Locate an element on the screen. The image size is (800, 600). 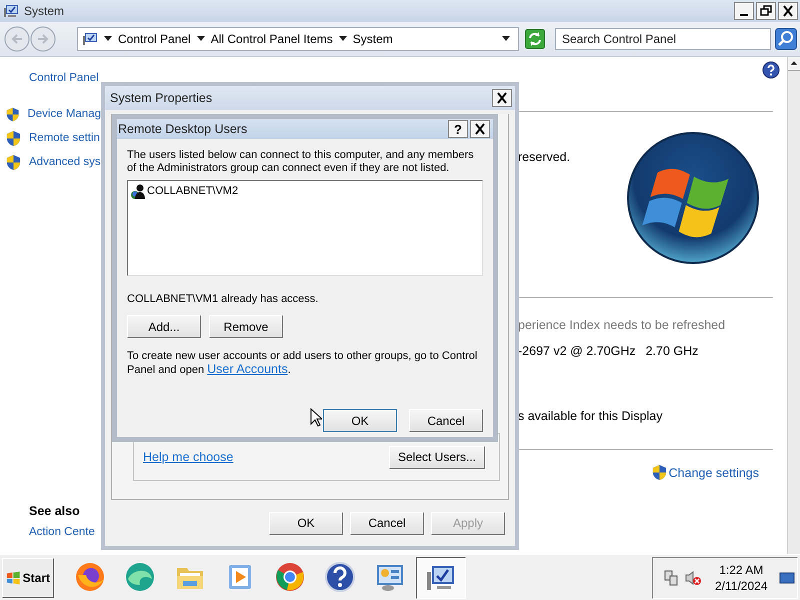
user-name: COLLABNET\VM2 is located at coordinates (192, 191).